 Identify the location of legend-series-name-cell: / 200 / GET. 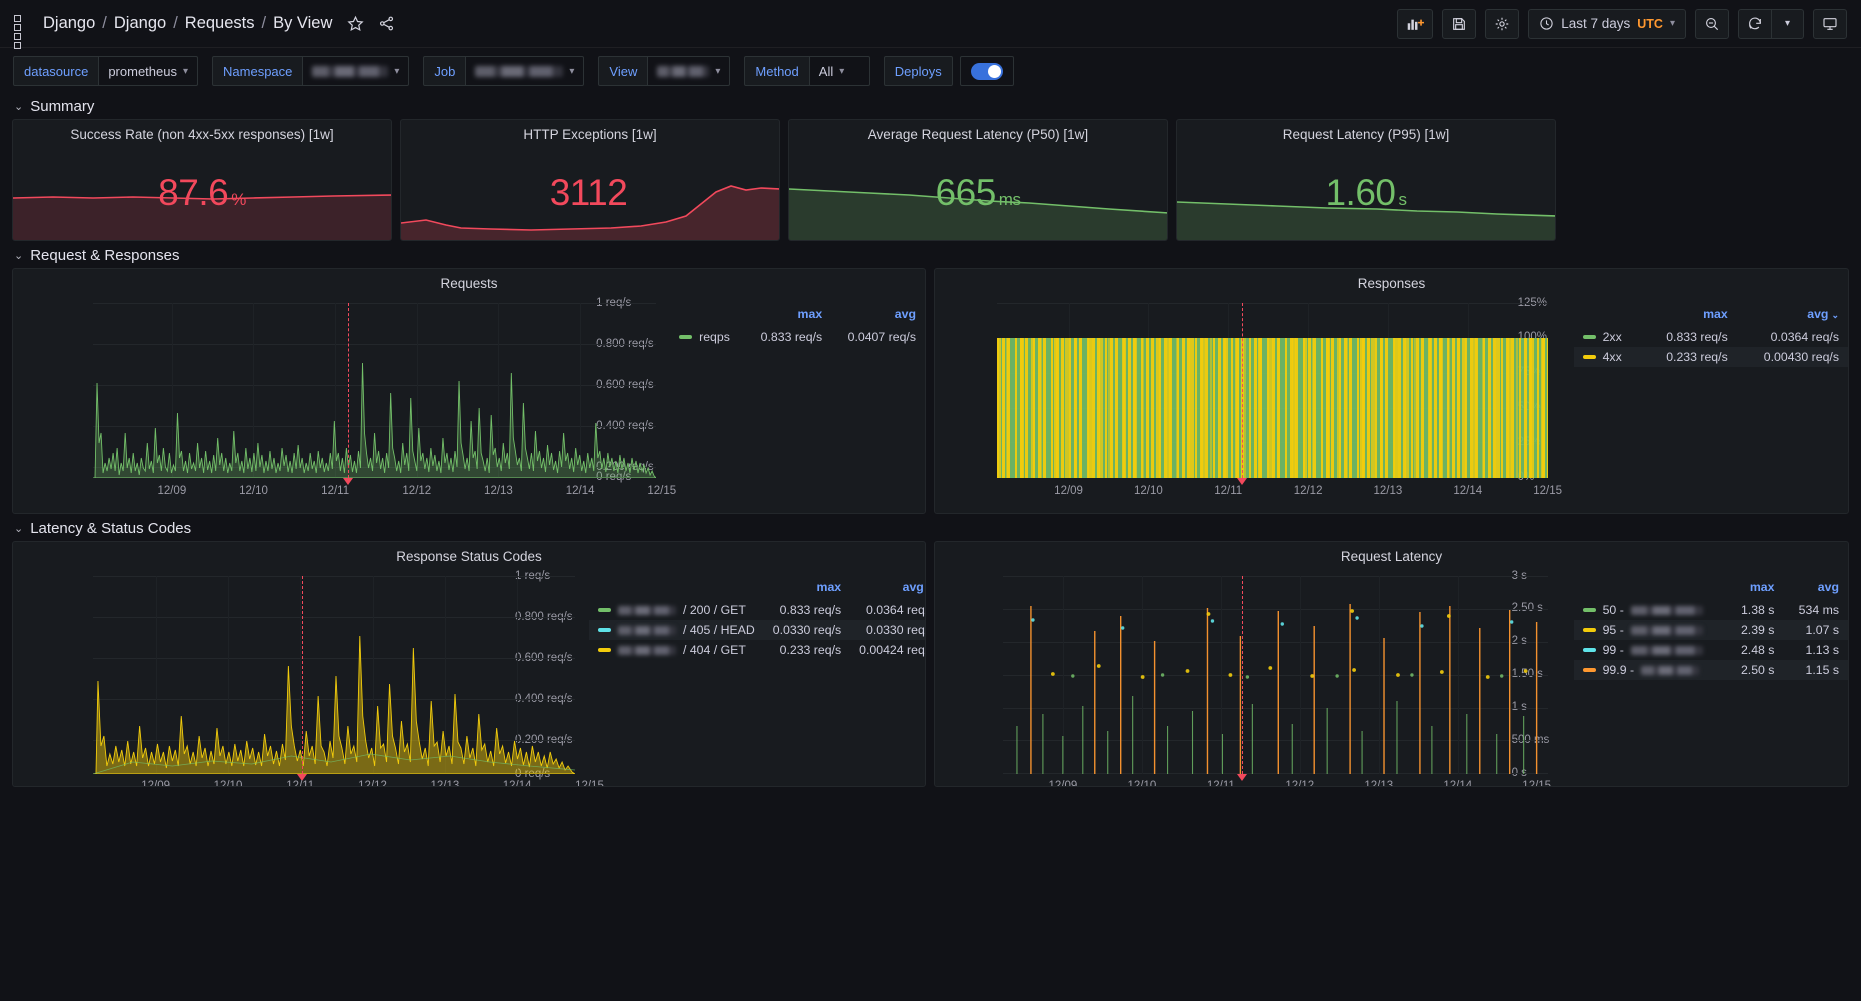
(676, 610).